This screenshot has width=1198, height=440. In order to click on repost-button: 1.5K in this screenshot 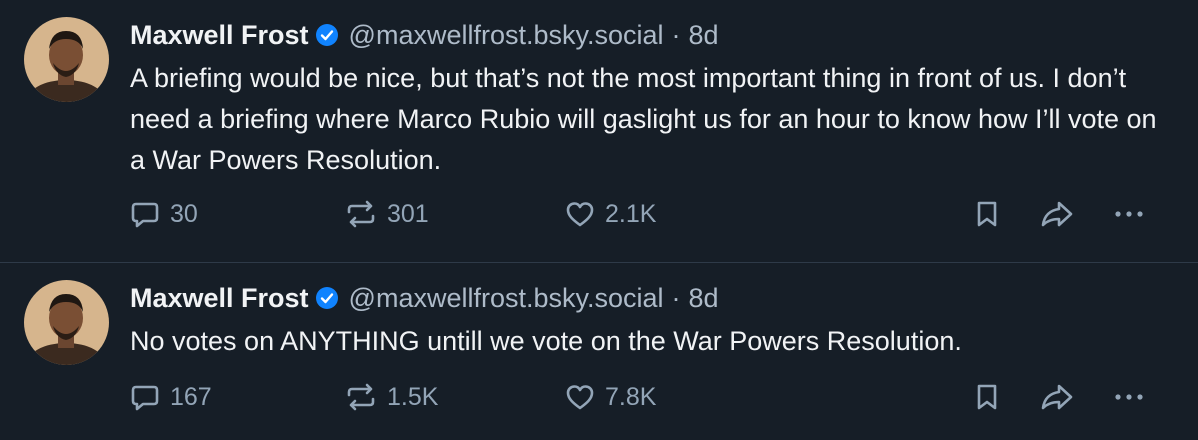, I will do `click(391, 397)`.